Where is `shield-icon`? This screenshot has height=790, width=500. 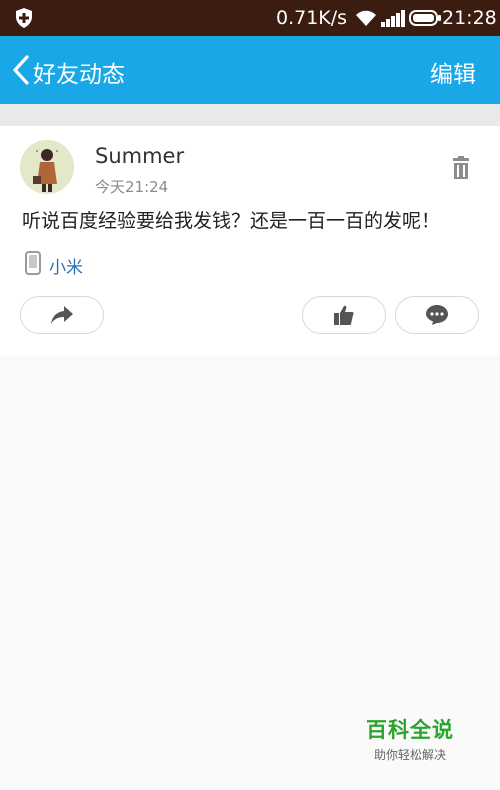 shield-icon is located at coordinates (24, 18).